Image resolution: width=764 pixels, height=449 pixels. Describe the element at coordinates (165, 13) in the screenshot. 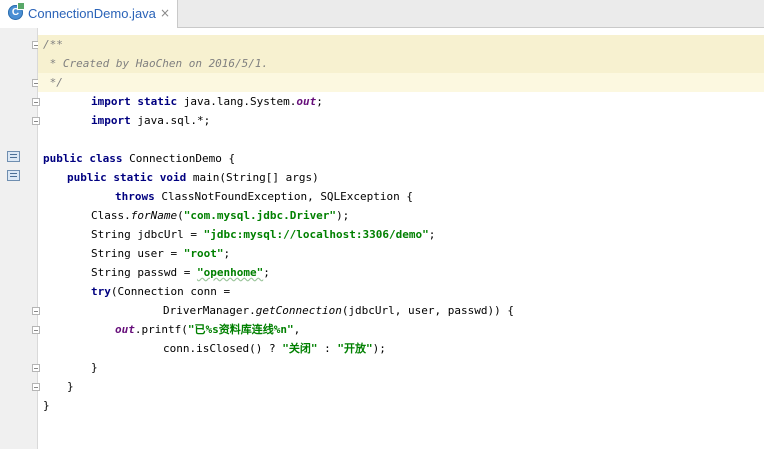

I see `close-icon: ×` at that location.